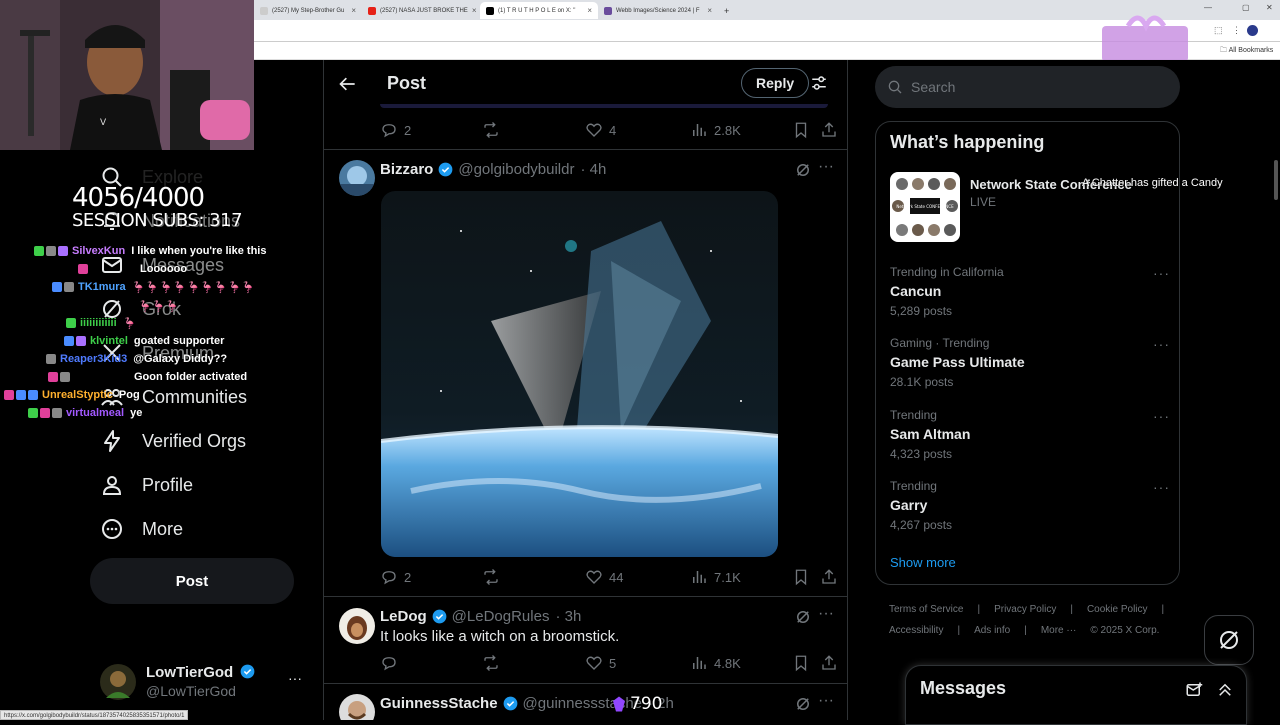  I want to click on chat-message: 🦩🦩🦩🦩🦩🦩🦩🦩🦩, so click(193, 287).